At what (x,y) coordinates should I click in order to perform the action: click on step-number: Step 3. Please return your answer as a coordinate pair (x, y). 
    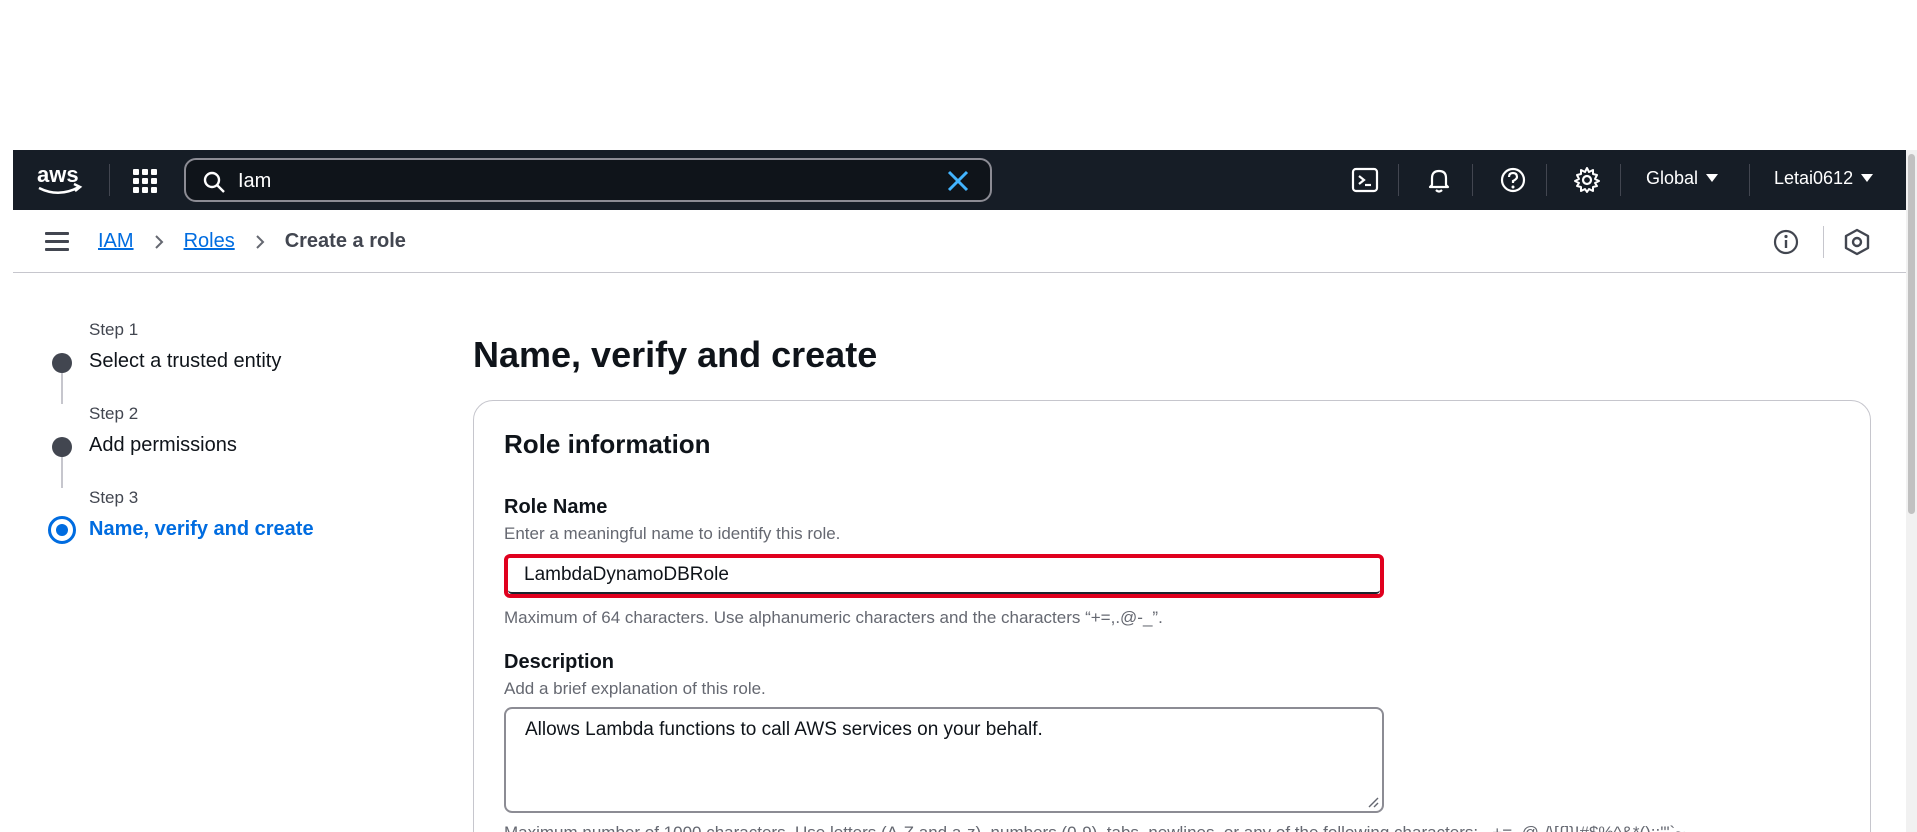
    Looking at the image, I should click on (114, 497).